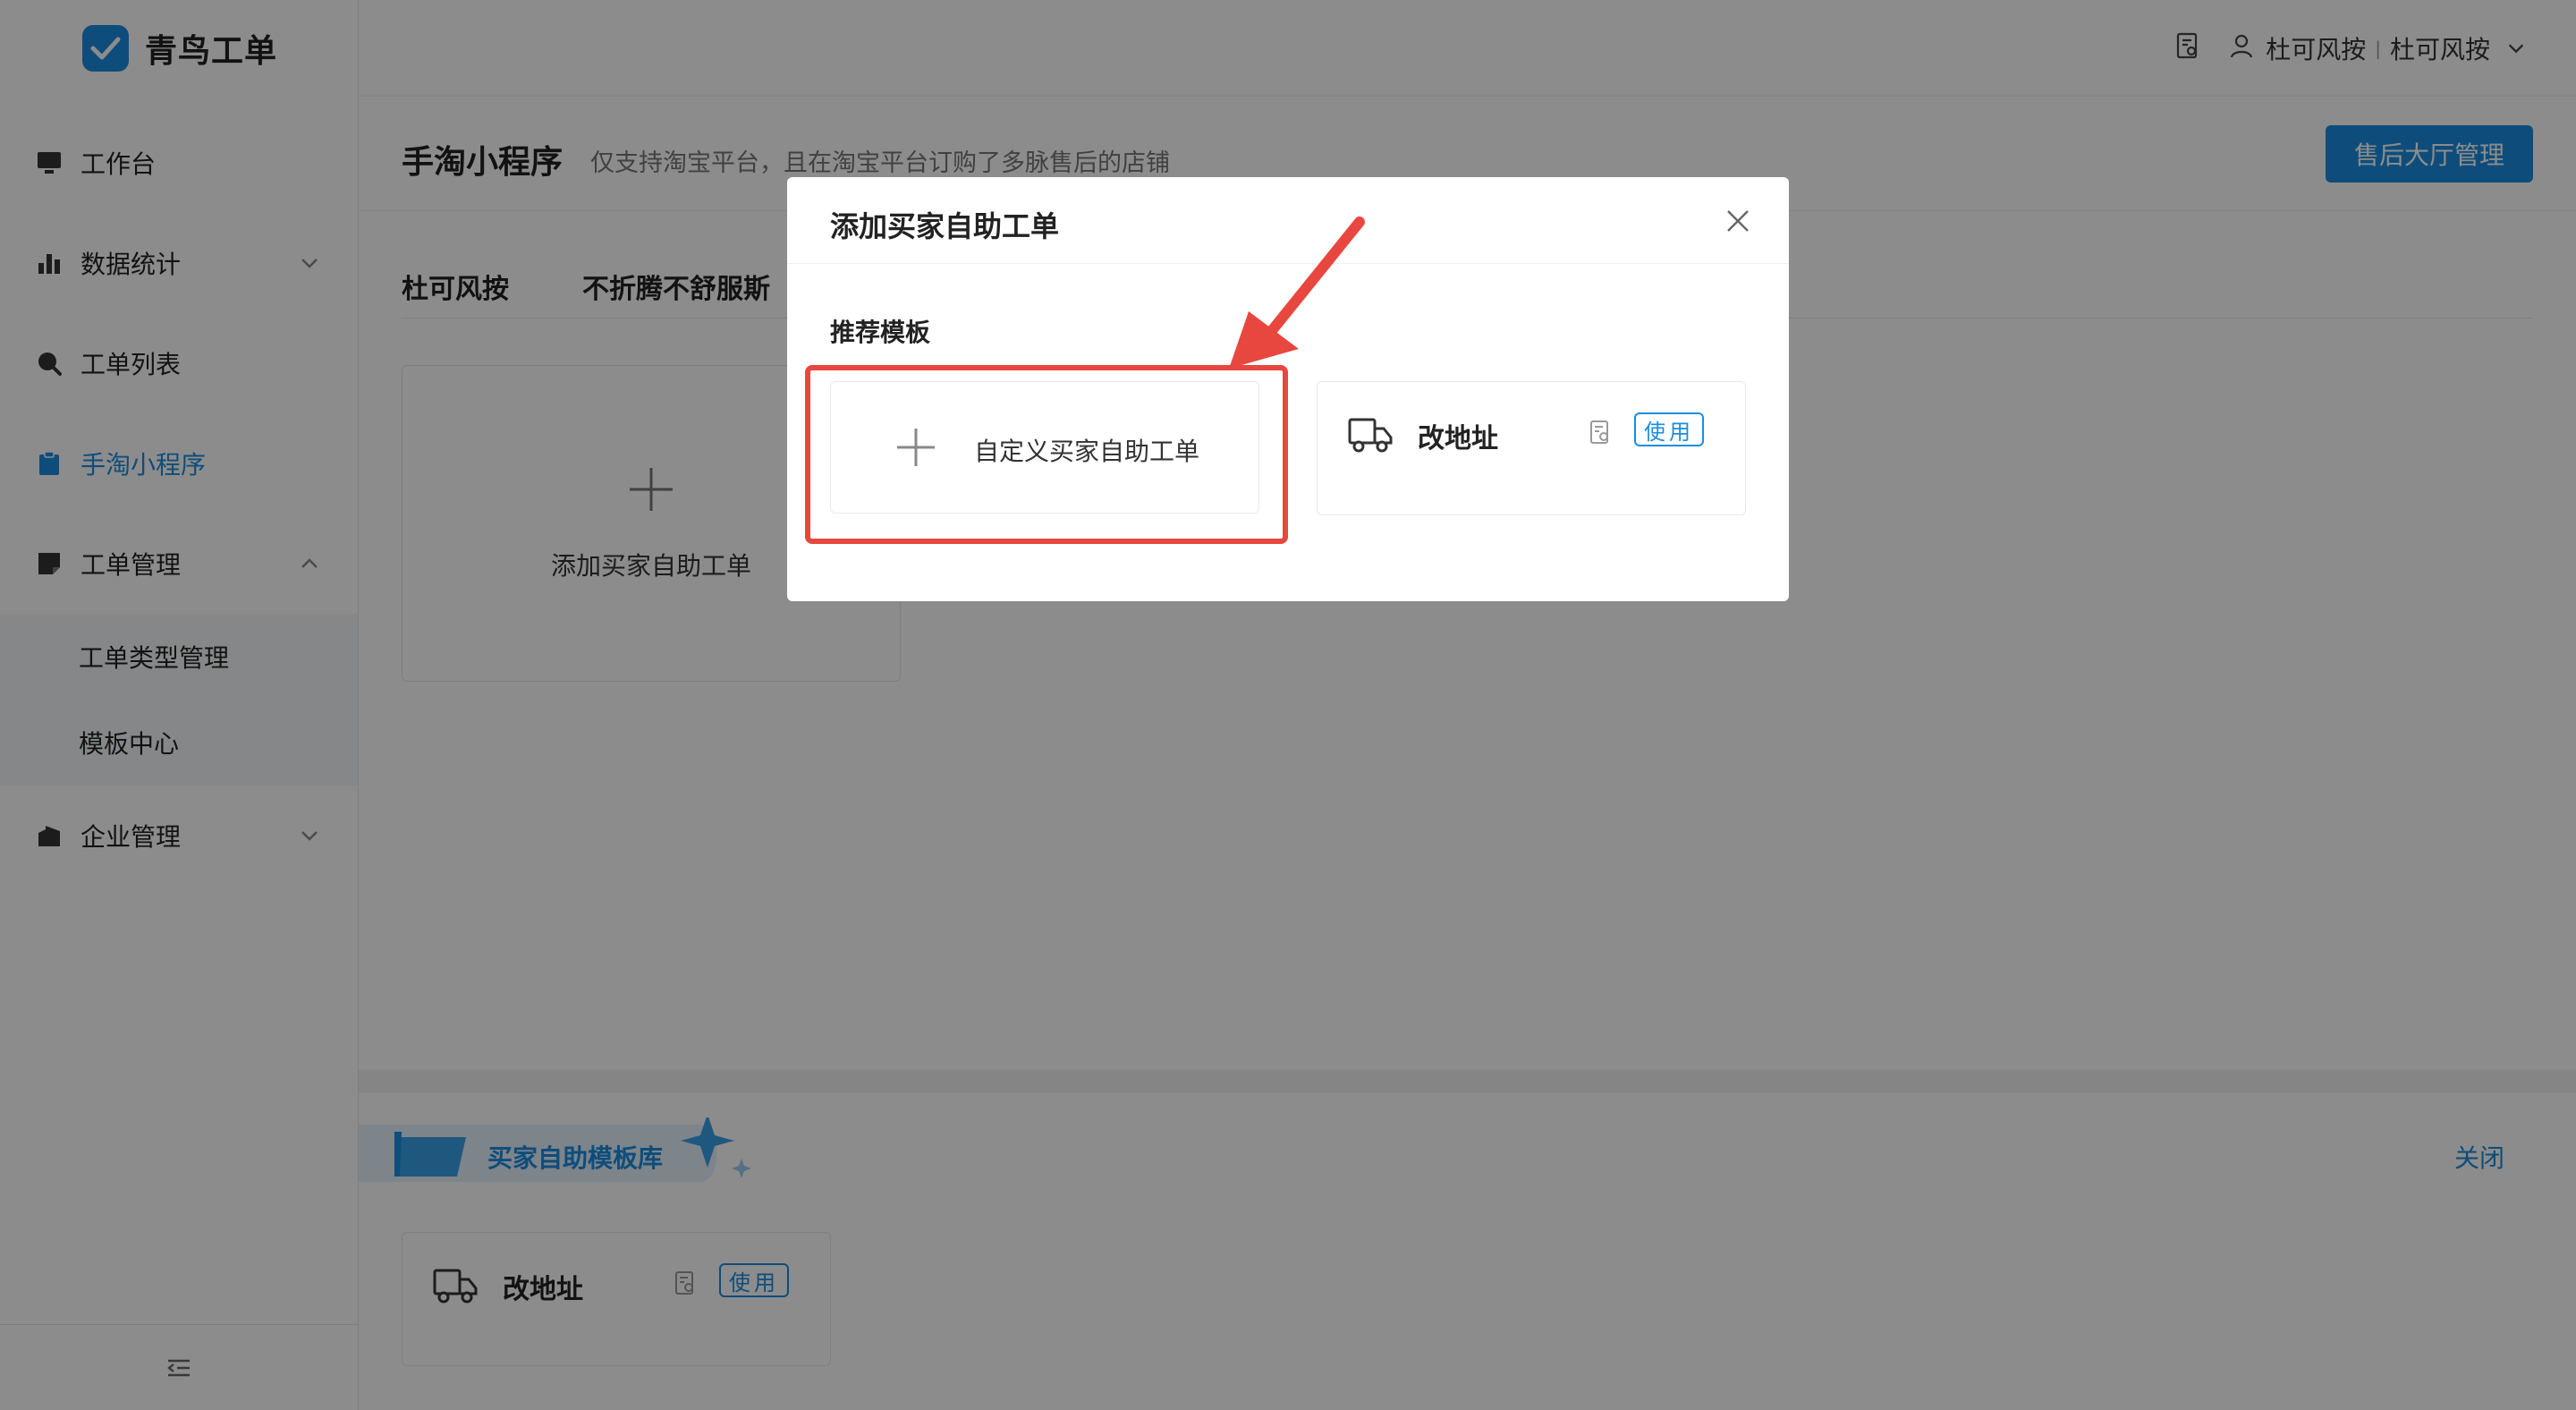 Image resolution: width=2576 pixels, height=1410 pixels. What do you see at coordinates (1370, 436) in the screenshot?
I see `truck-icon` at bounding box center [1370, 436].